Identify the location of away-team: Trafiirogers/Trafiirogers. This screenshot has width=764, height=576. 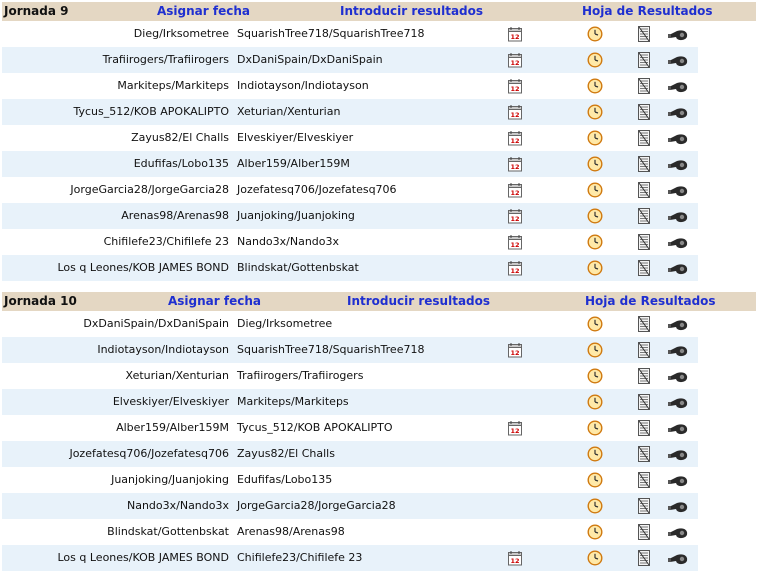
(300, 375).